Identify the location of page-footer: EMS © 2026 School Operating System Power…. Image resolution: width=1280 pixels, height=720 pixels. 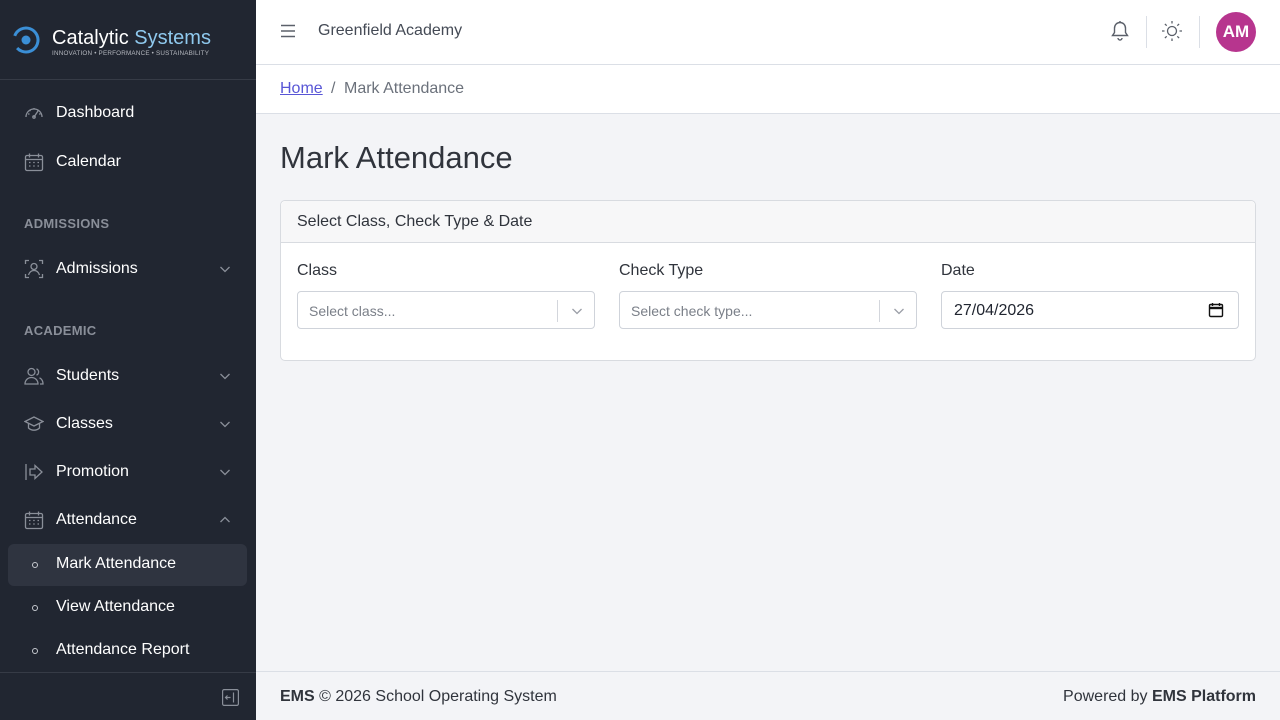
(768, 695).